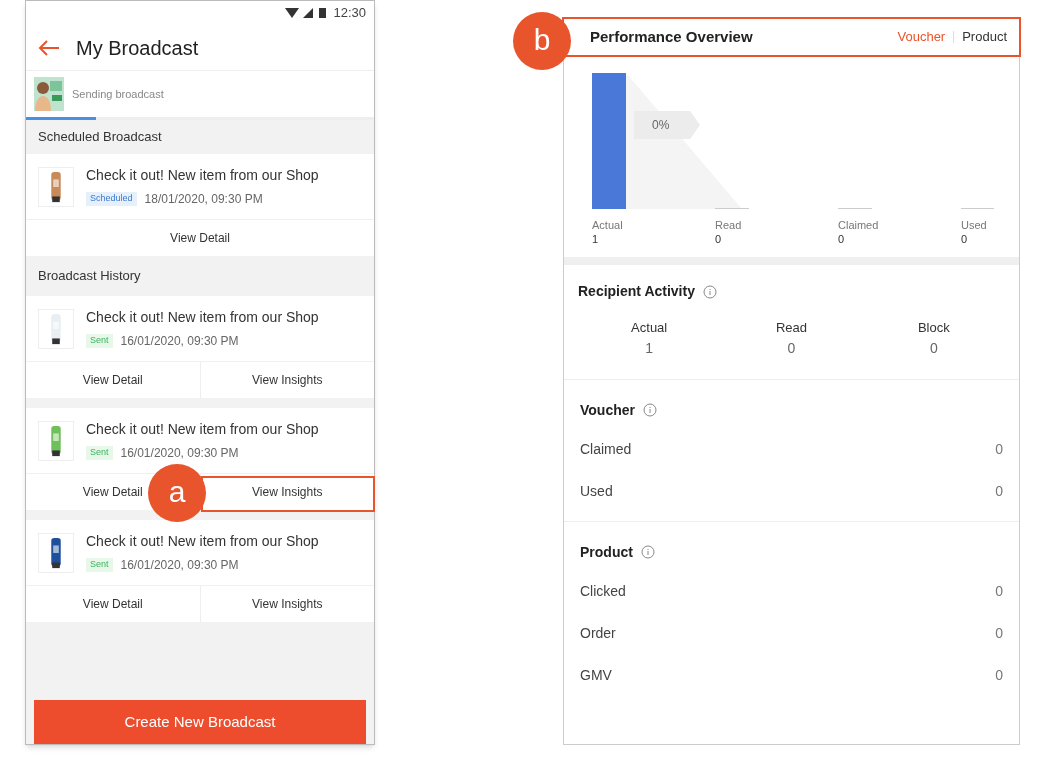  Describe the element at coordinates (649, 328) in the screenshot. I see `stat-label: Actual` at that location.